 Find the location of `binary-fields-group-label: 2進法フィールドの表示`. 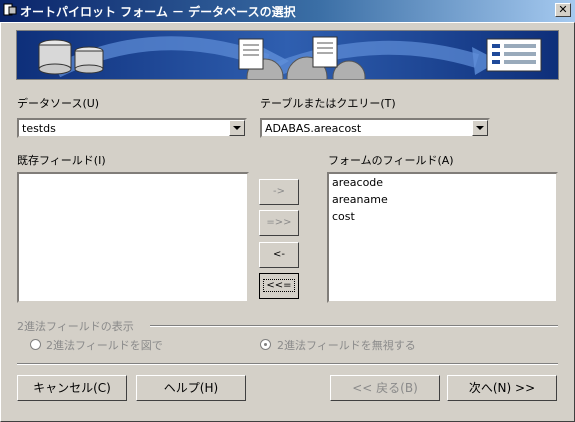

binary-fields-group-label: 2進法フィールドの表示 is located at coordinates (75, 326).